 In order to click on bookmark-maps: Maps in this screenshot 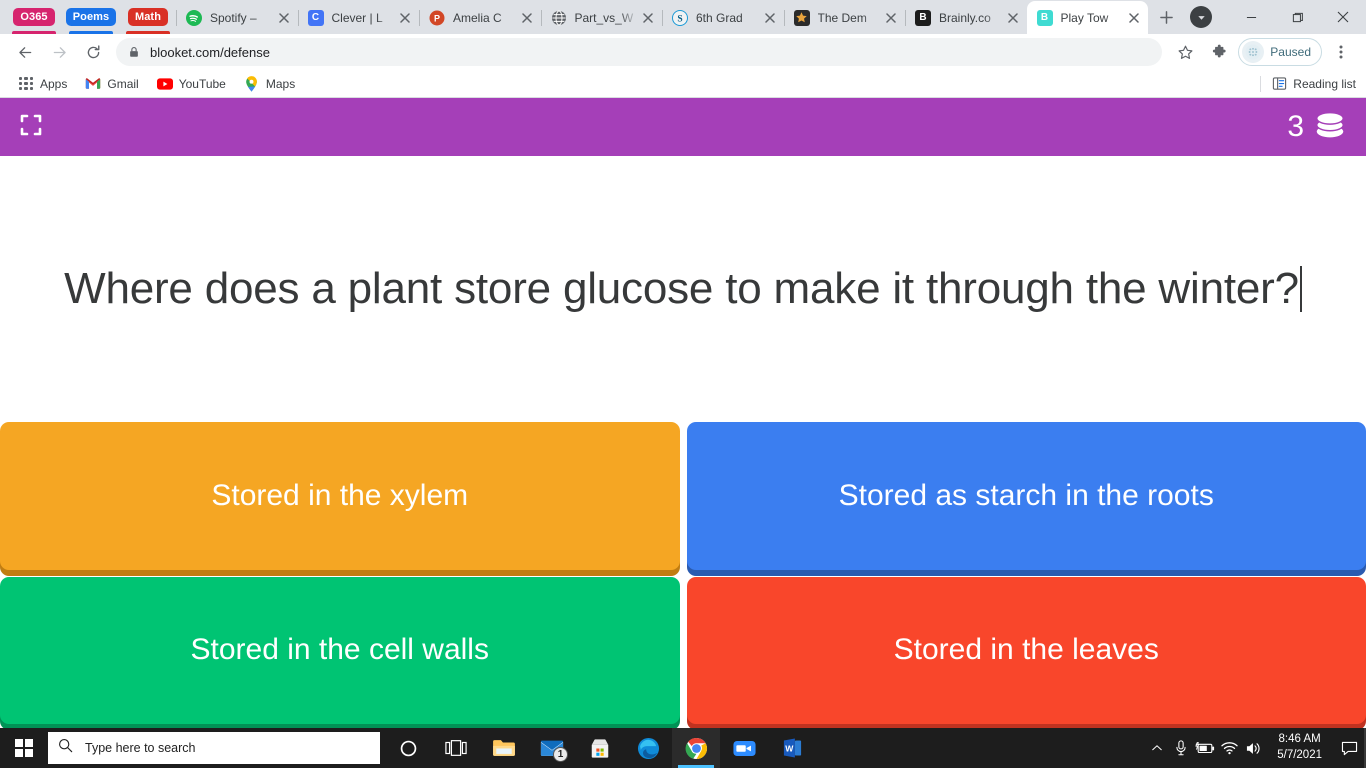, I will do `click(269, 84)`.